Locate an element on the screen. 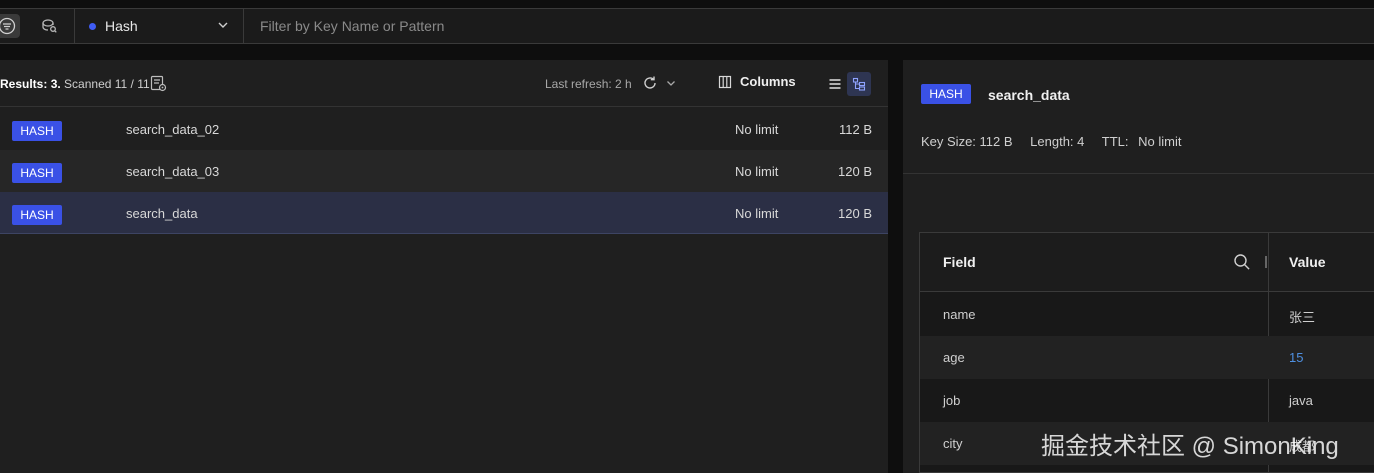 The image size is (1374, 473). tree-view-icon is located at coordinates (859, 84).